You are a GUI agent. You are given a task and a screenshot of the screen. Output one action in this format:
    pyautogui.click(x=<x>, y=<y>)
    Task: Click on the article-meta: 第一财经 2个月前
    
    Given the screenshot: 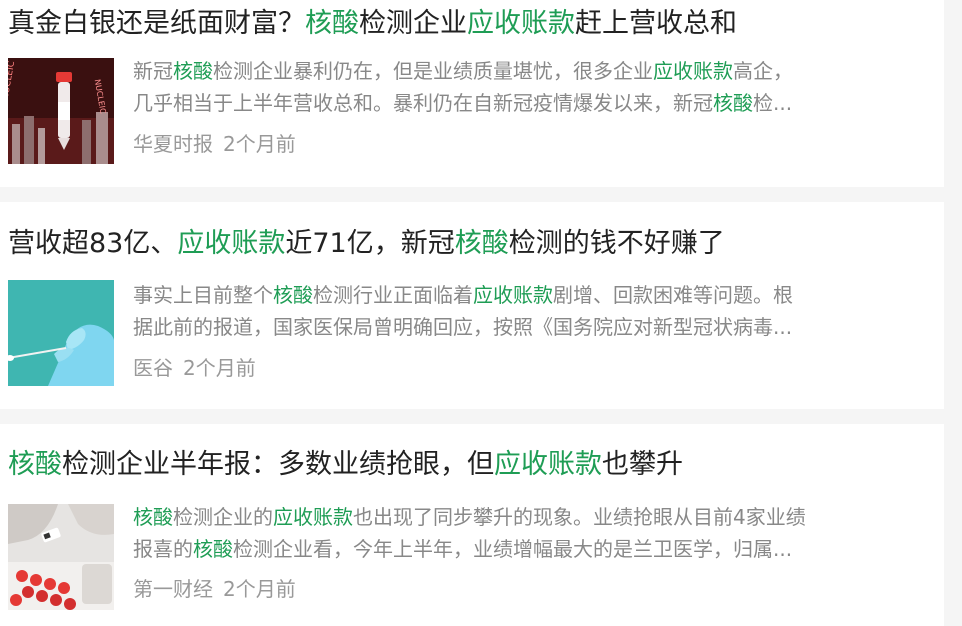 What is the action you would take?
    pyautogui.click(x=214, y=589)
    